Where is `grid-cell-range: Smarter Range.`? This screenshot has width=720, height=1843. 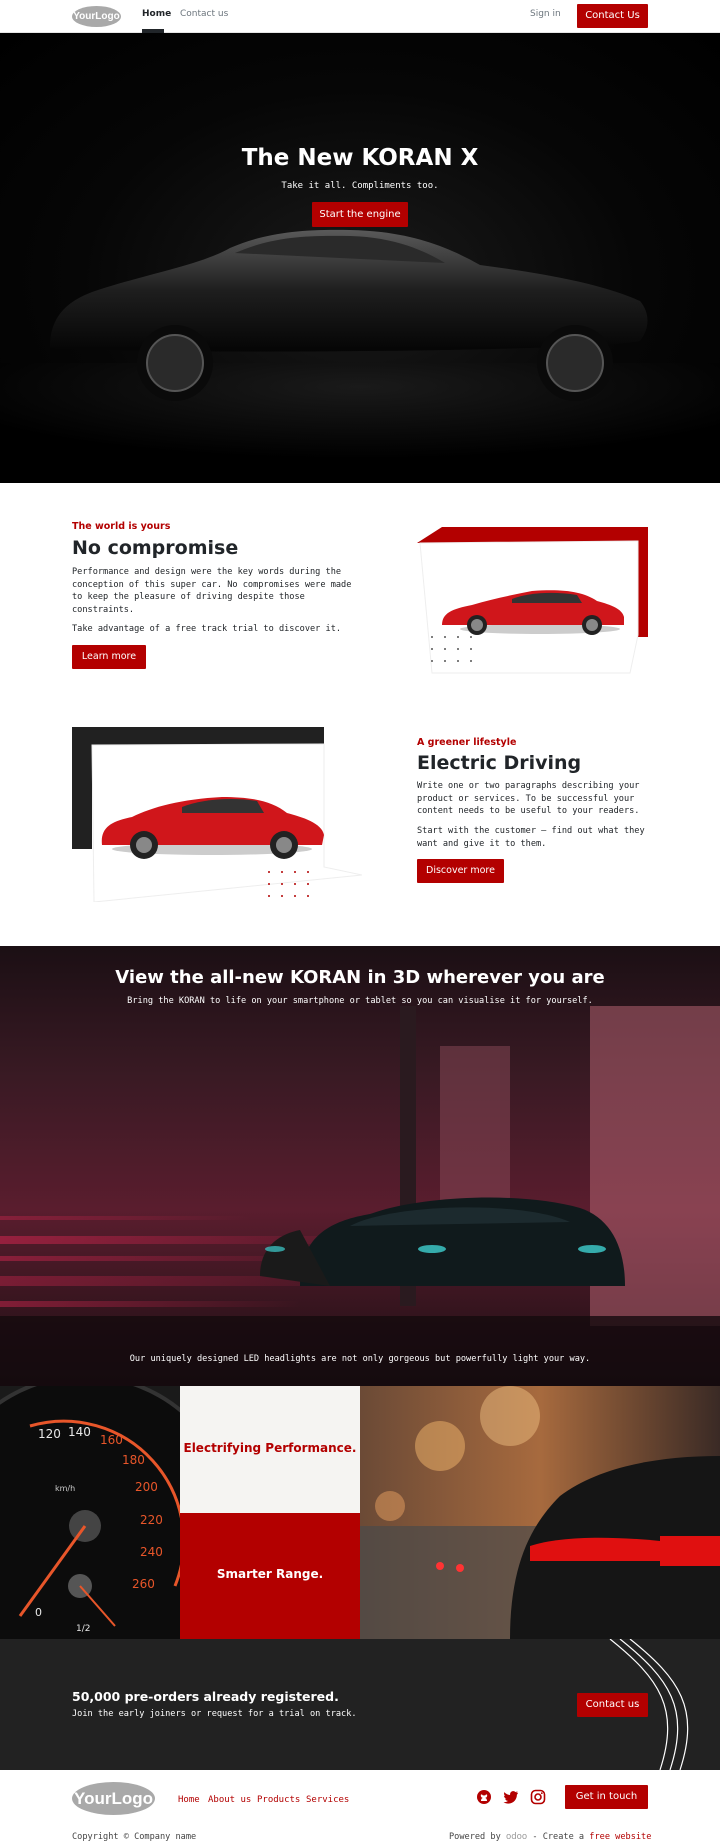
grid-cell-range: Smarter Range. is located at coordinates (270, 1576).